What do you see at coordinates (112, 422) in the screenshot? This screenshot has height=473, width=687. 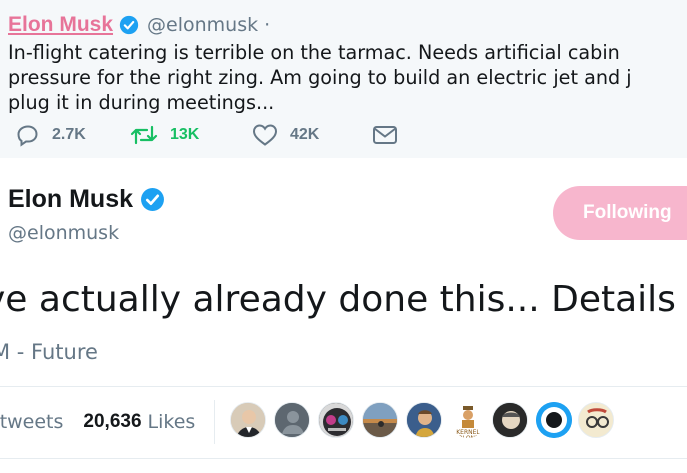 I see `likes-count: 20,636` at bounding box center [112, 422].